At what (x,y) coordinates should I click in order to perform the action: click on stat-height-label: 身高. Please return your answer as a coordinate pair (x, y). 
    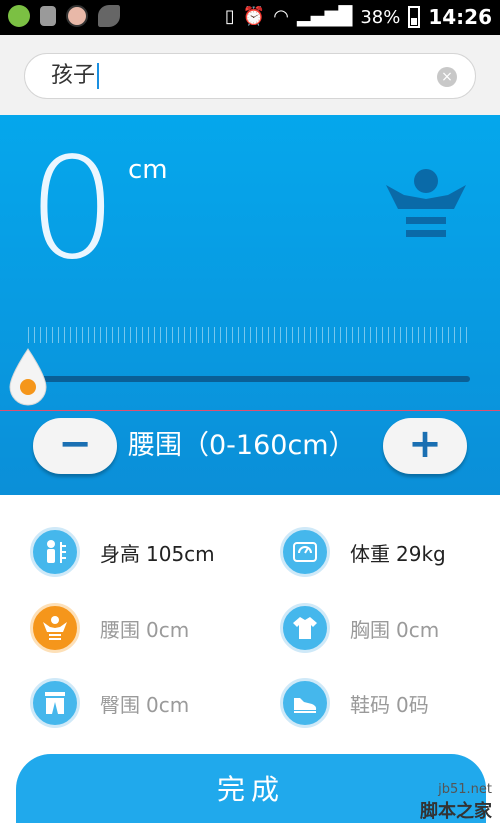
    Looking at the image, I should click on (120, 554).